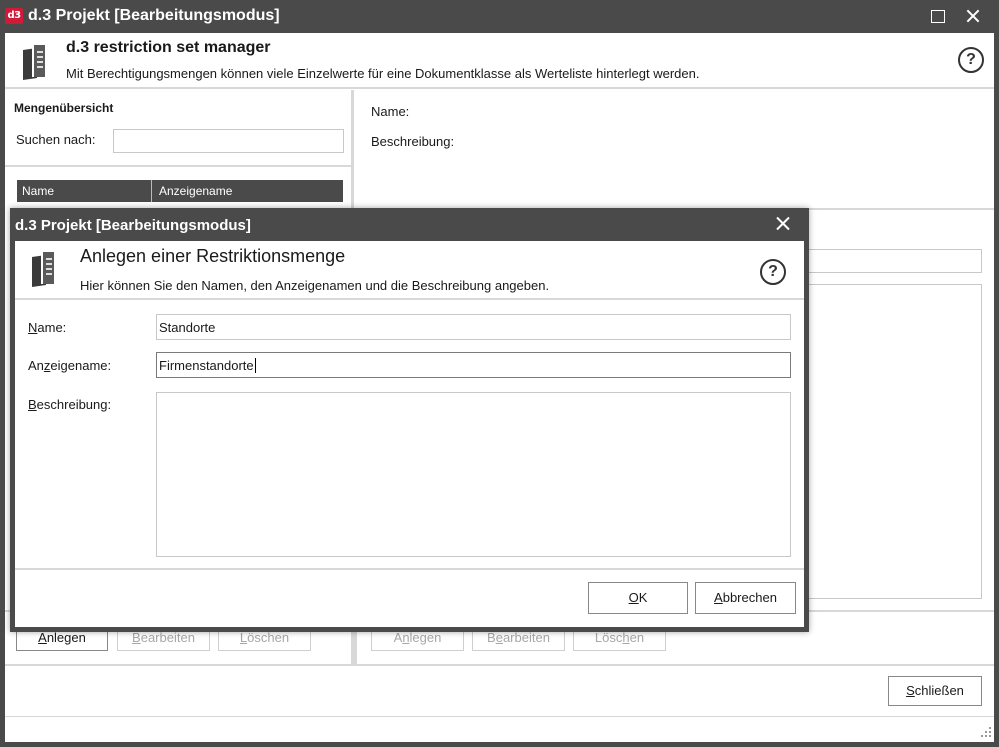 The width and height of the screenshot is (999, 747). What do you see at coordinates (638, 598) in the screenshot?
I see `ok-button: OK` at bounding box center [638, 598].